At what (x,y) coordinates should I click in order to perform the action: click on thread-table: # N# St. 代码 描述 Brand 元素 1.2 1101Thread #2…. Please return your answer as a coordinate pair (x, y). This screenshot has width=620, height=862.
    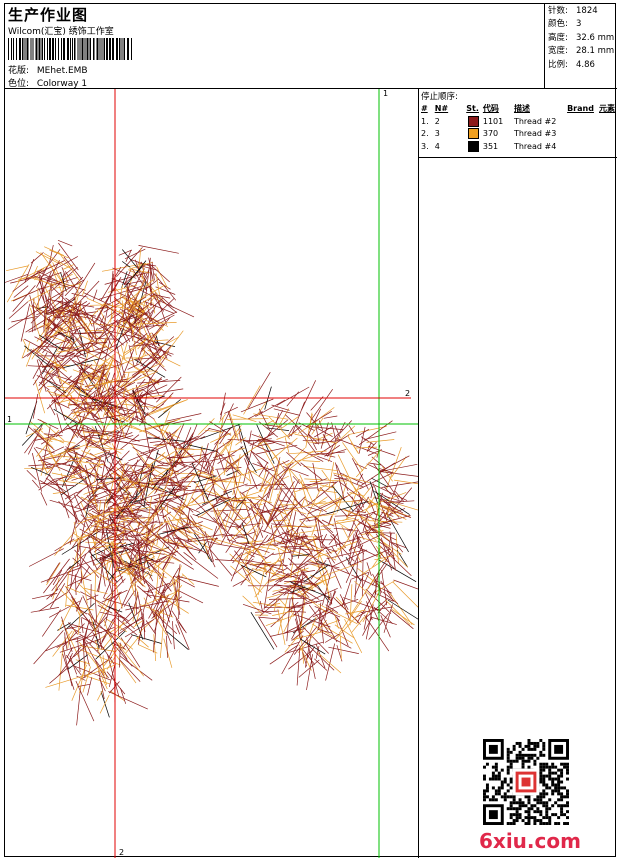
    Looking at the image, I should click on (518, 127).